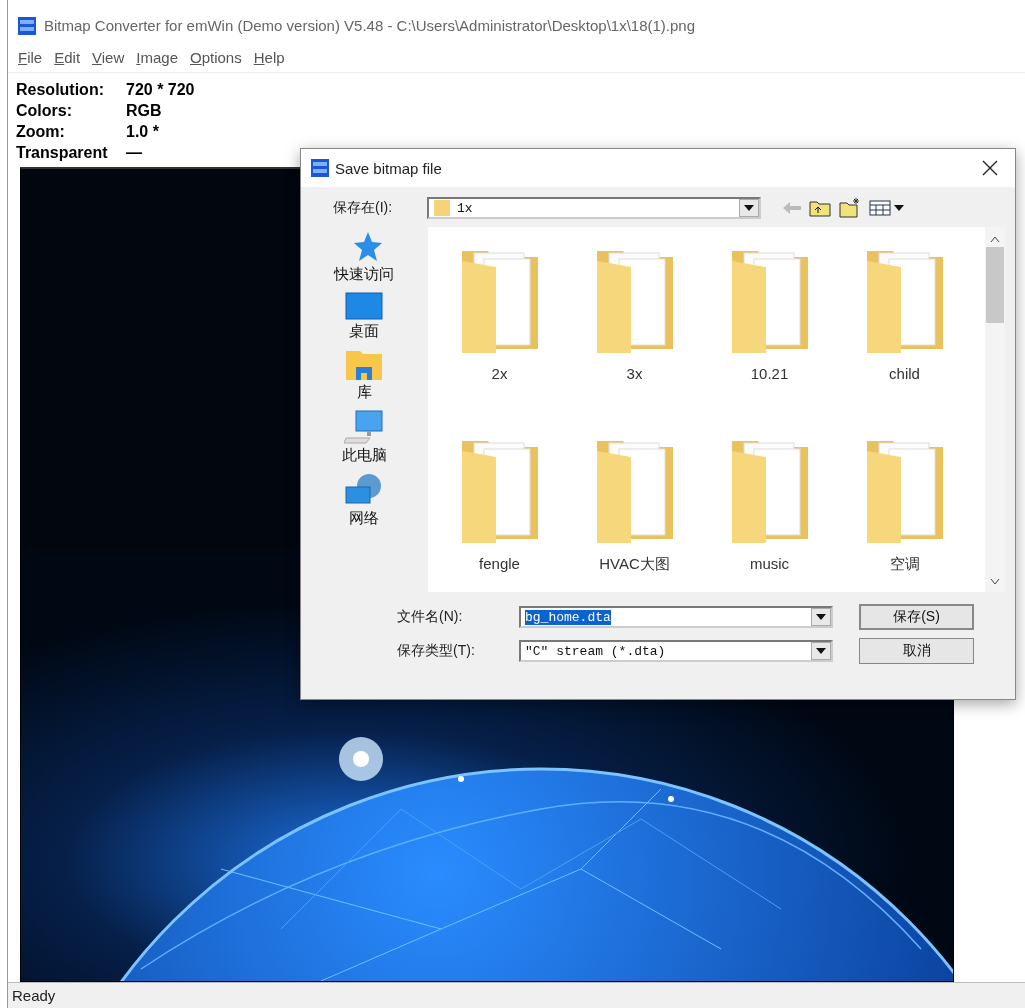  What do you see at coordinates (157, 58) in the screenshot?
I see `menu-item: Image` at bounding box center [157, 58].